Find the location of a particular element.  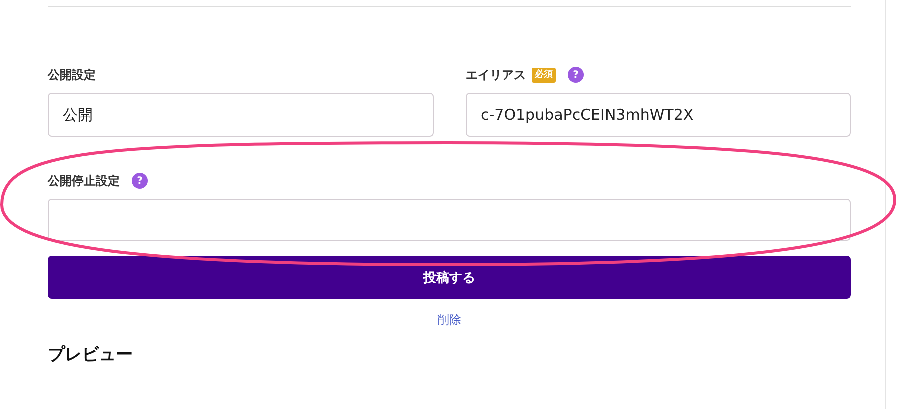

submit-button: 投稿する is located at coordinates (449, 277).